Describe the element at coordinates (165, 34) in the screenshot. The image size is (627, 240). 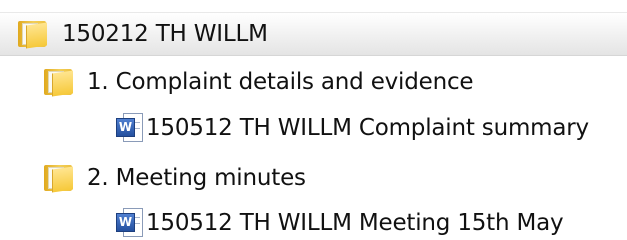
I see `tree-item-label: 150212 TH WILLM` at that location.